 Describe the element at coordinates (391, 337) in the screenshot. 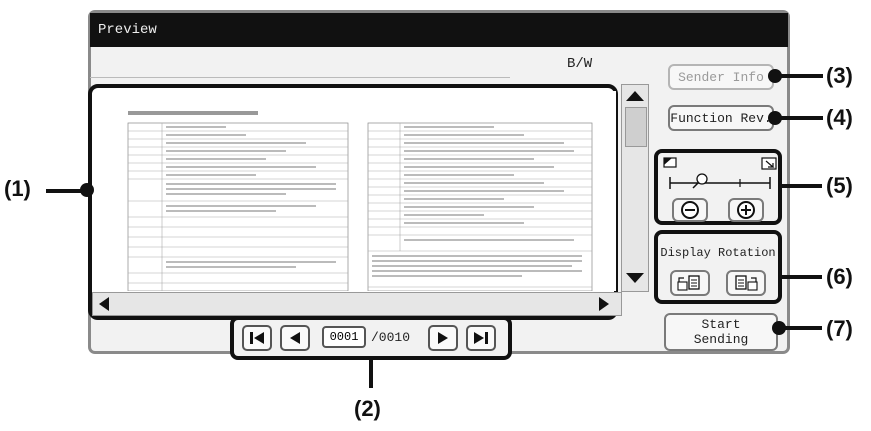

I see `total-pages-label: /0010` at that location.